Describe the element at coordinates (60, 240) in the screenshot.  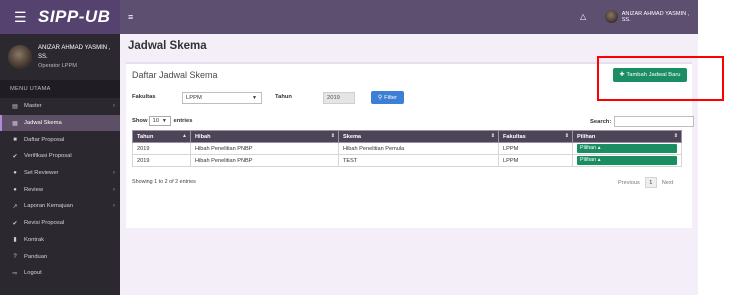
I see `sidebar-item-kontrak: ▮ Kontrak` at that location.